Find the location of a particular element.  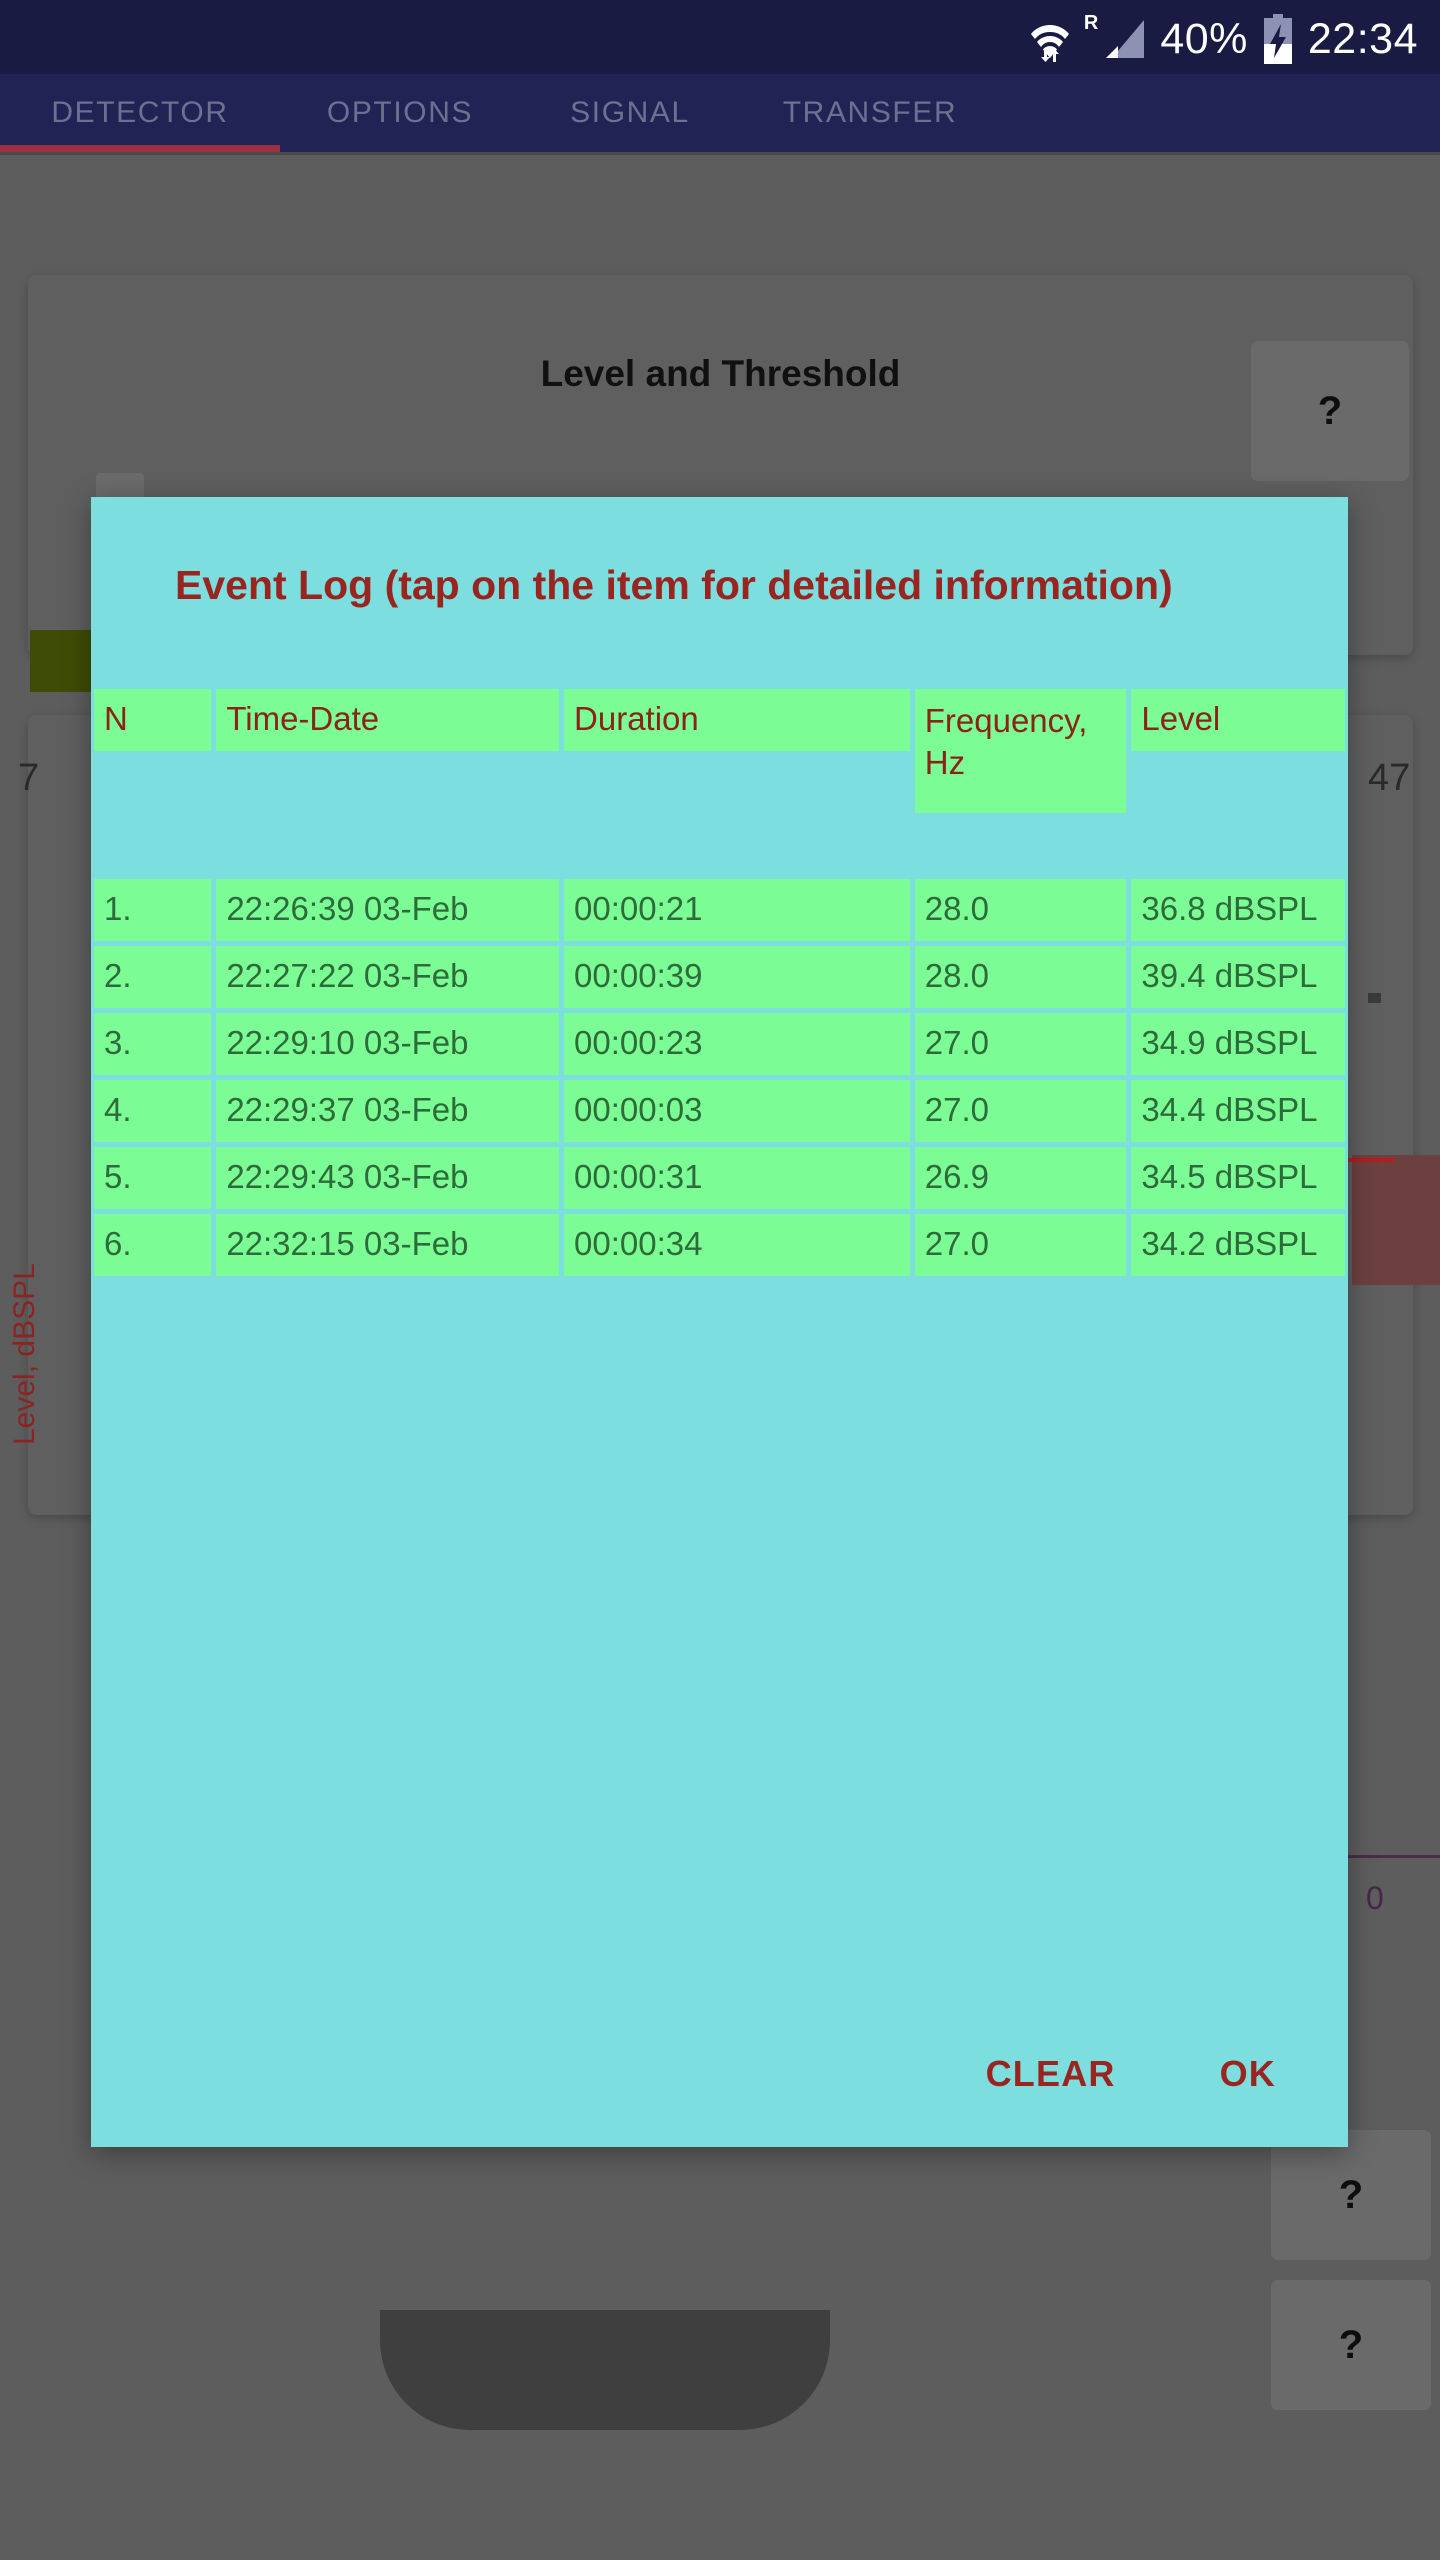

ok-button: OK is located at coordinates (1248, 2074).